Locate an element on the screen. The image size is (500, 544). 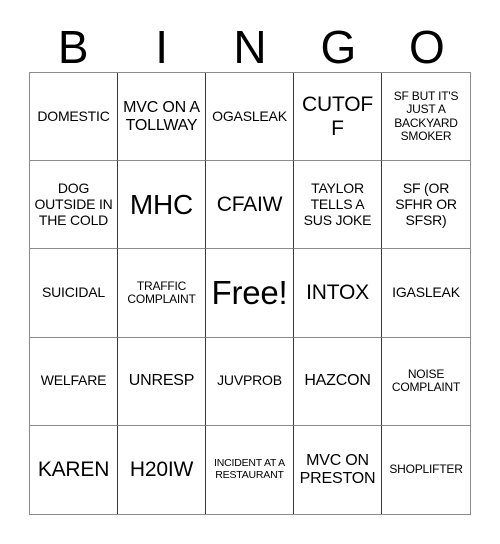
bingo-cell: SHOPLIFTER is located at coordinates (426, 469).